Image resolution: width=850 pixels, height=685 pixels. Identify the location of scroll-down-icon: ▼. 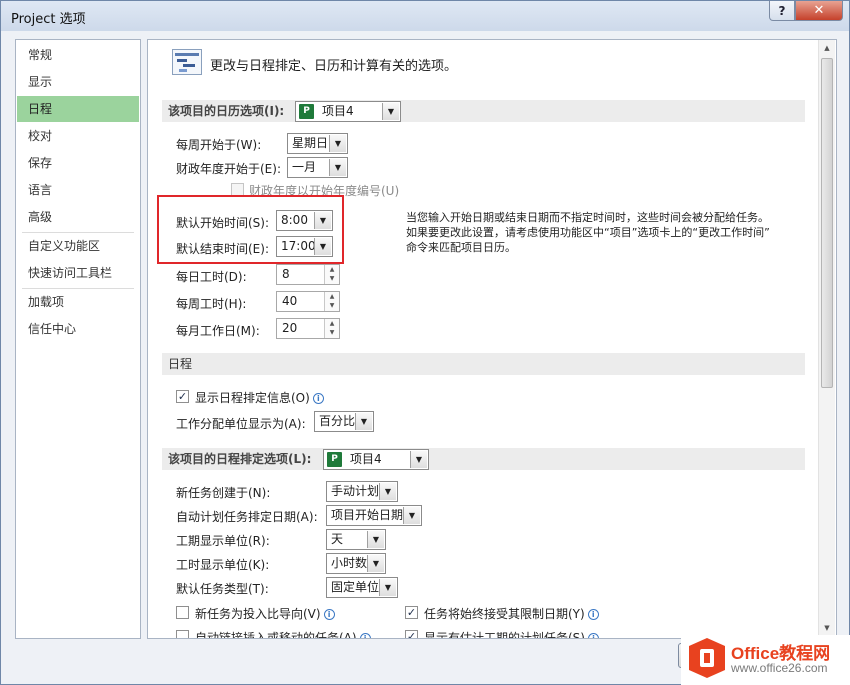
(827, 628).